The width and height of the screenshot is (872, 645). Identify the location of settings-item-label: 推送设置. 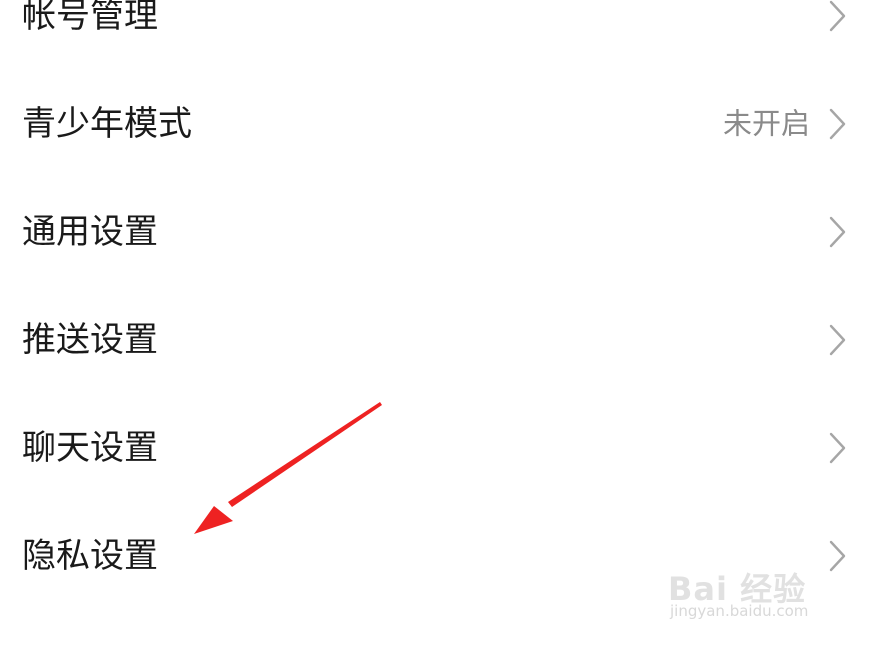
(90, 340).